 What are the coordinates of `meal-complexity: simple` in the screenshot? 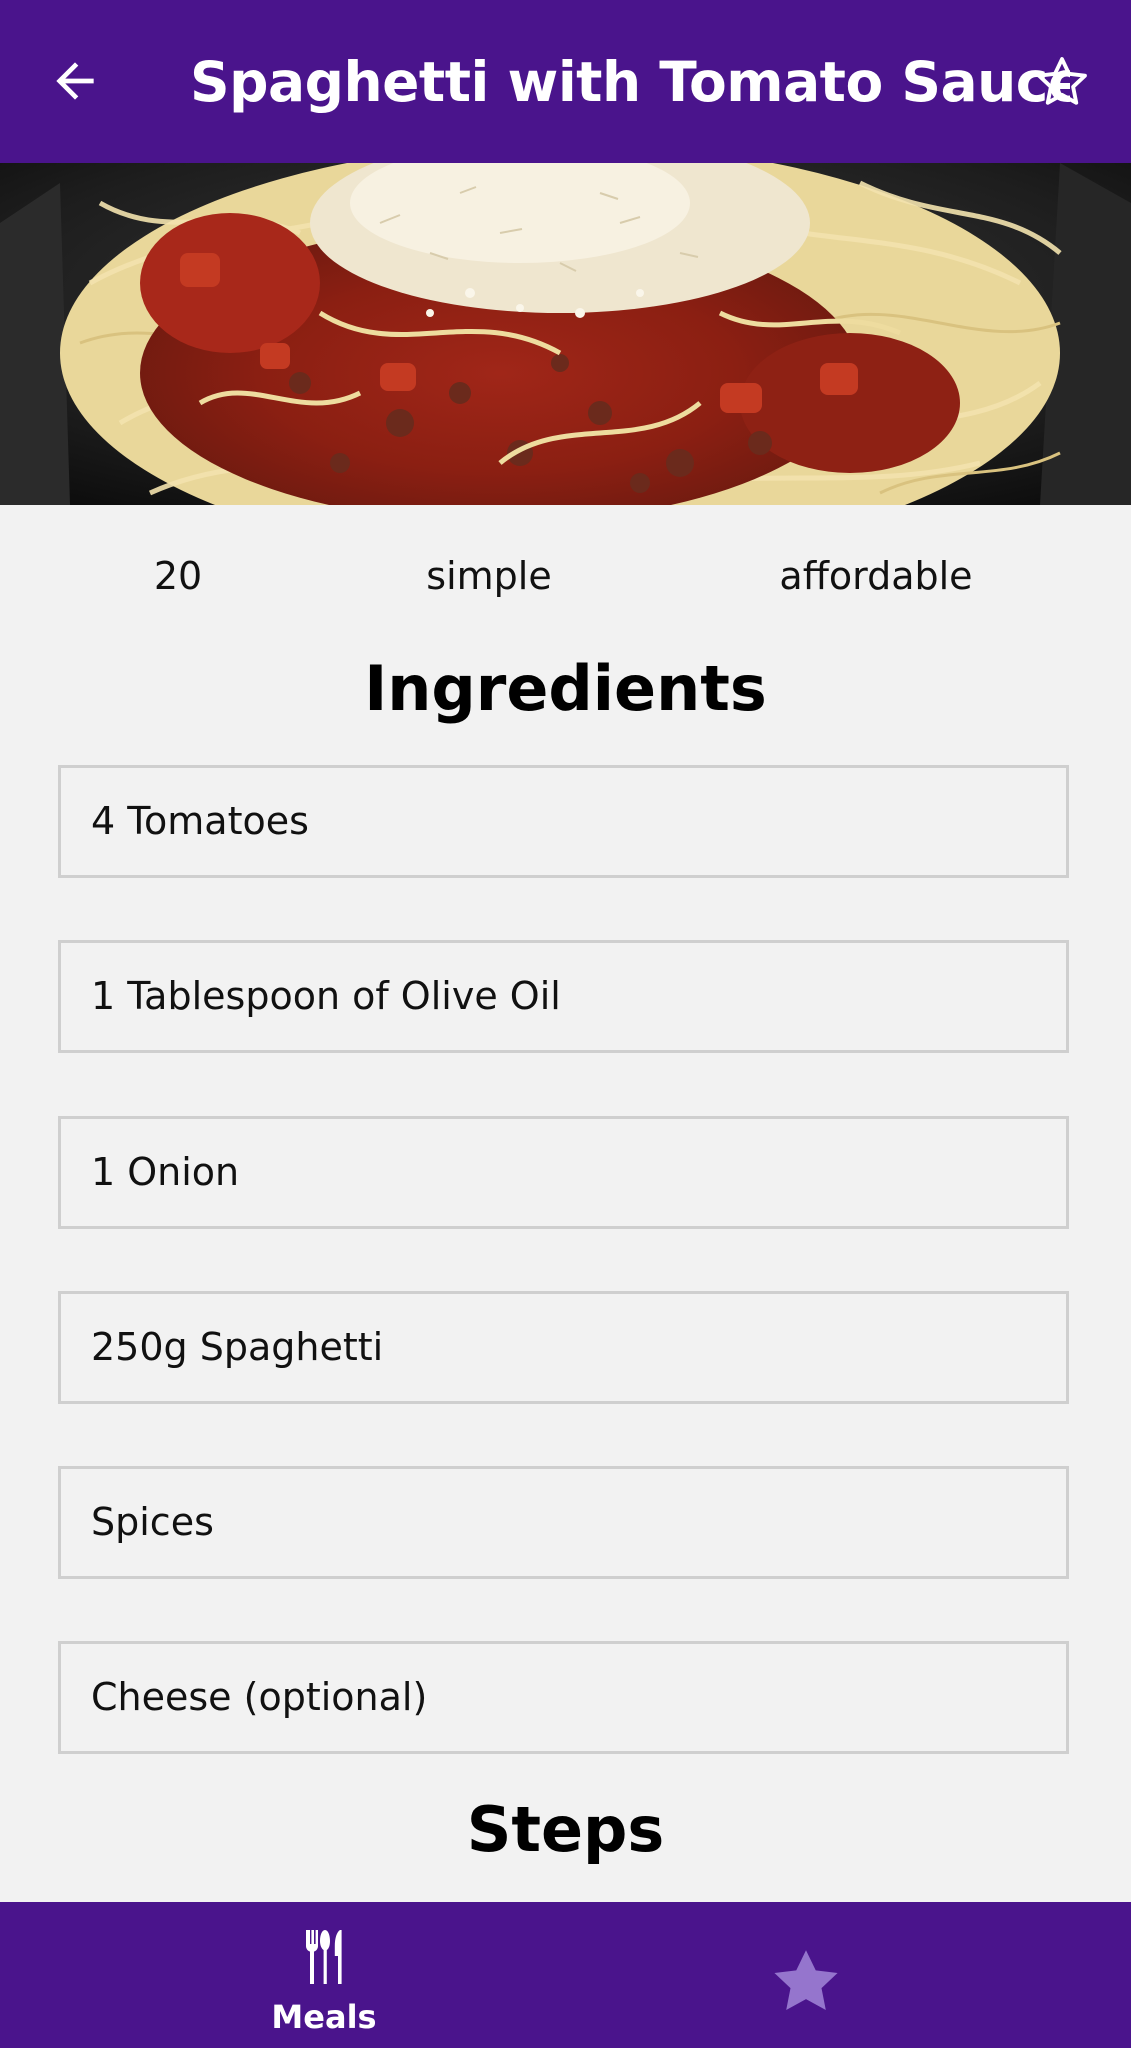 It's located at (489, 576).